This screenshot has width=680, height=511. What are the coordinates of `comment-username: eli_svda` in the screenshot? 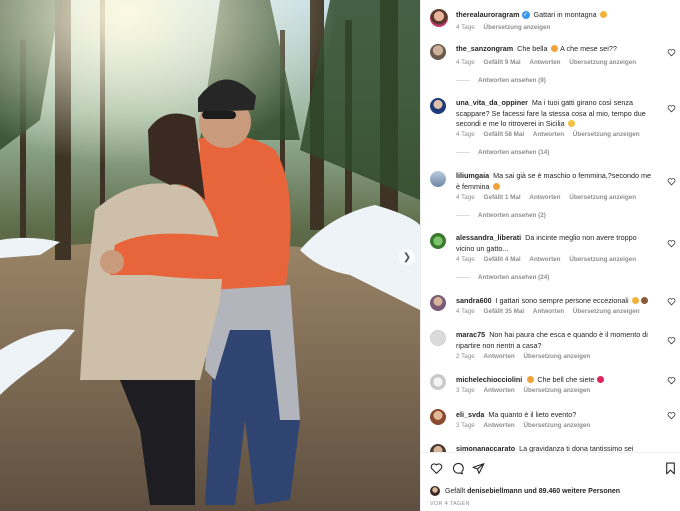 It's located at (470, 414).